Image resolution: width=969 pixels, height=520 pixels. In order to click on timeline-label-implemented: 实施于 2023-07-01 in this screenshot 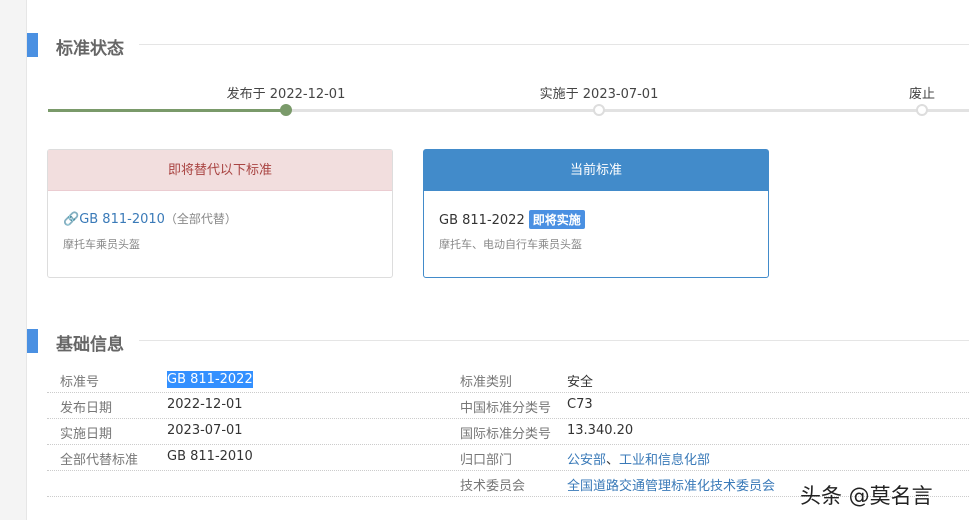, I will do `click(599, 94)`.